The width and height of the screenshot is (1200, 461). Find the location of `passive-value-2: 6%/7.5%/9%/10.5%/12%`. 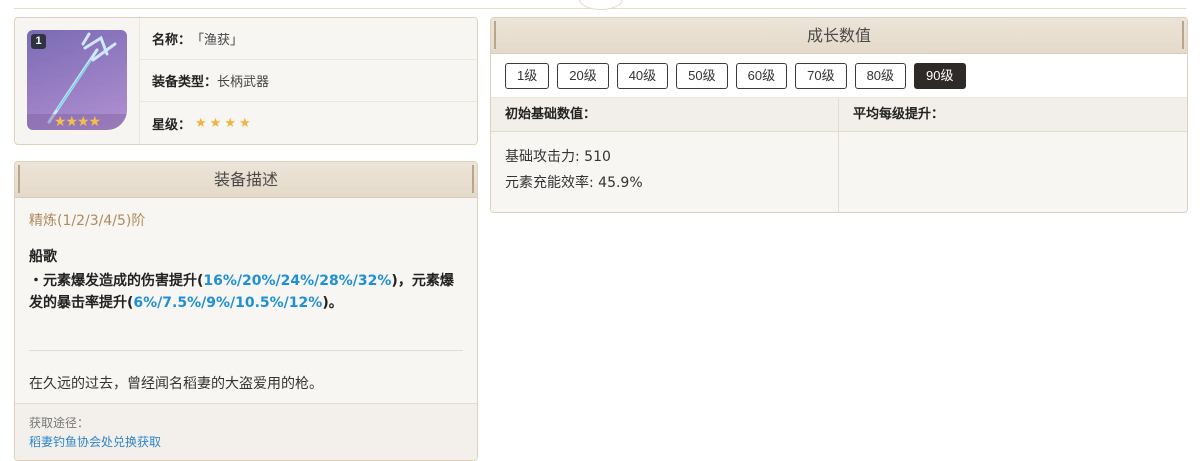

passive-value-2: 6%/7.5%/9%/10.5%/12% is located at coordinates (228, 303).